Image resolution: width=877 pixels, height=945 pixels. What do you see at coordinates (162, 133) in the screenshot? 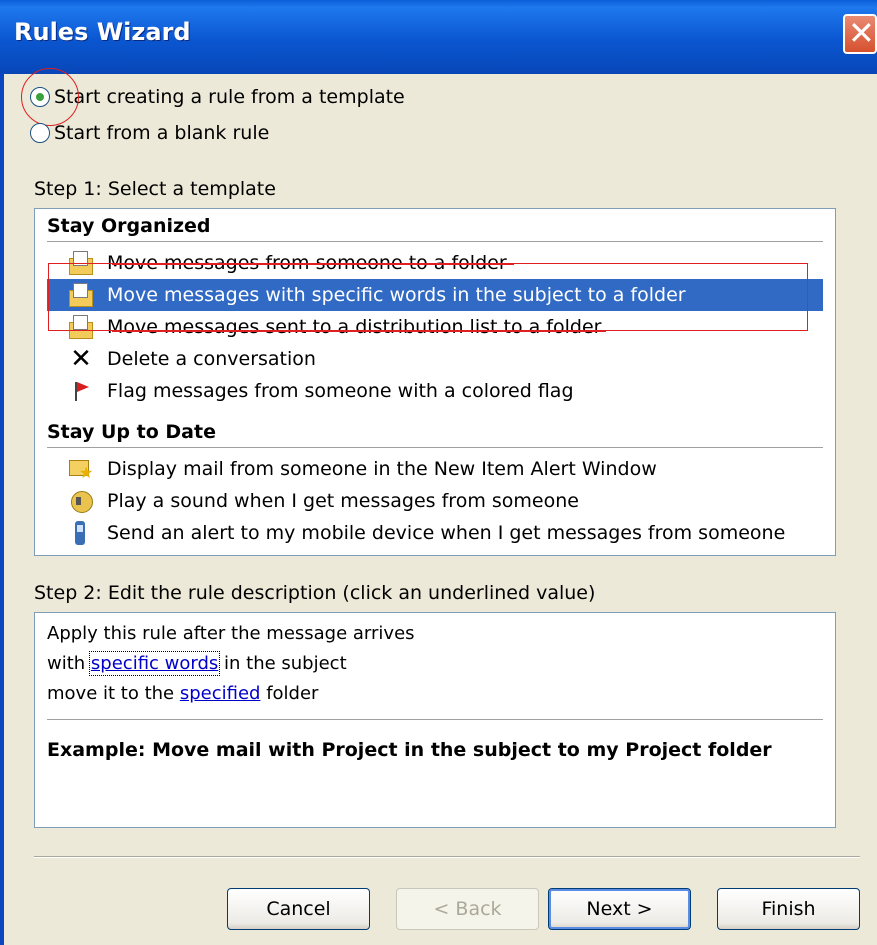
I see `radio-blank-label: Start from a blank rule` at bounding box center [162, 133].